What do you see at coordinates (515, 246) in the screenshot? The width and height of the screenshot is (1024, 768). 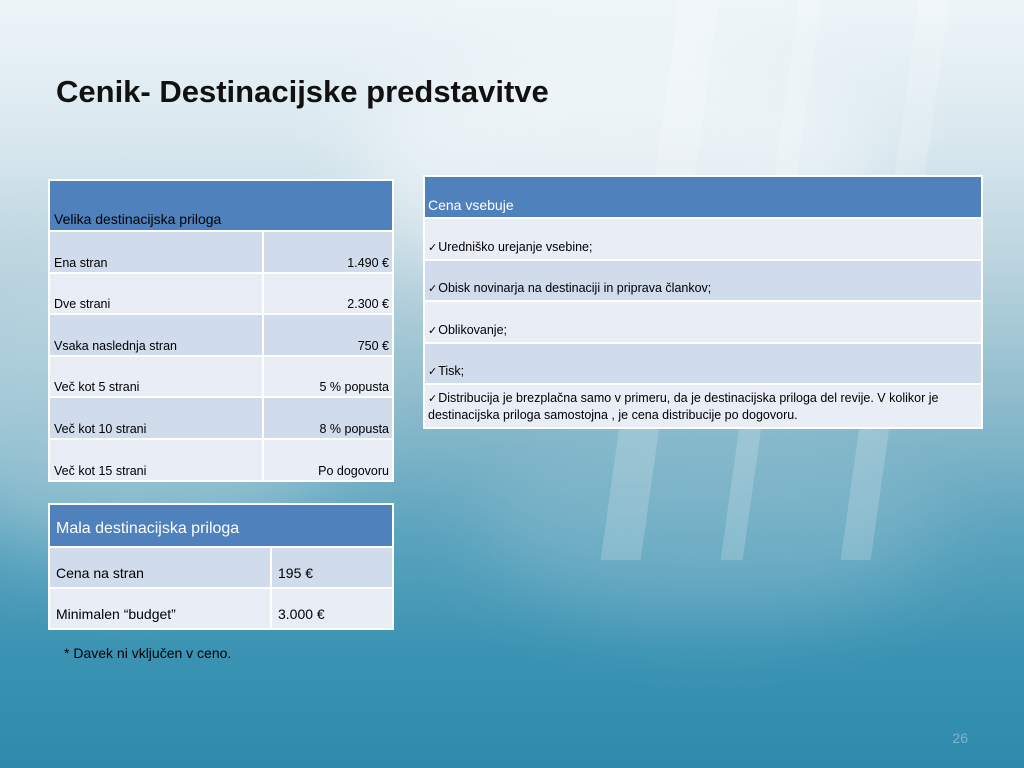 I see `list-item-text: Uredniško urejanje vsebine;` at bounding box center [515, 246].